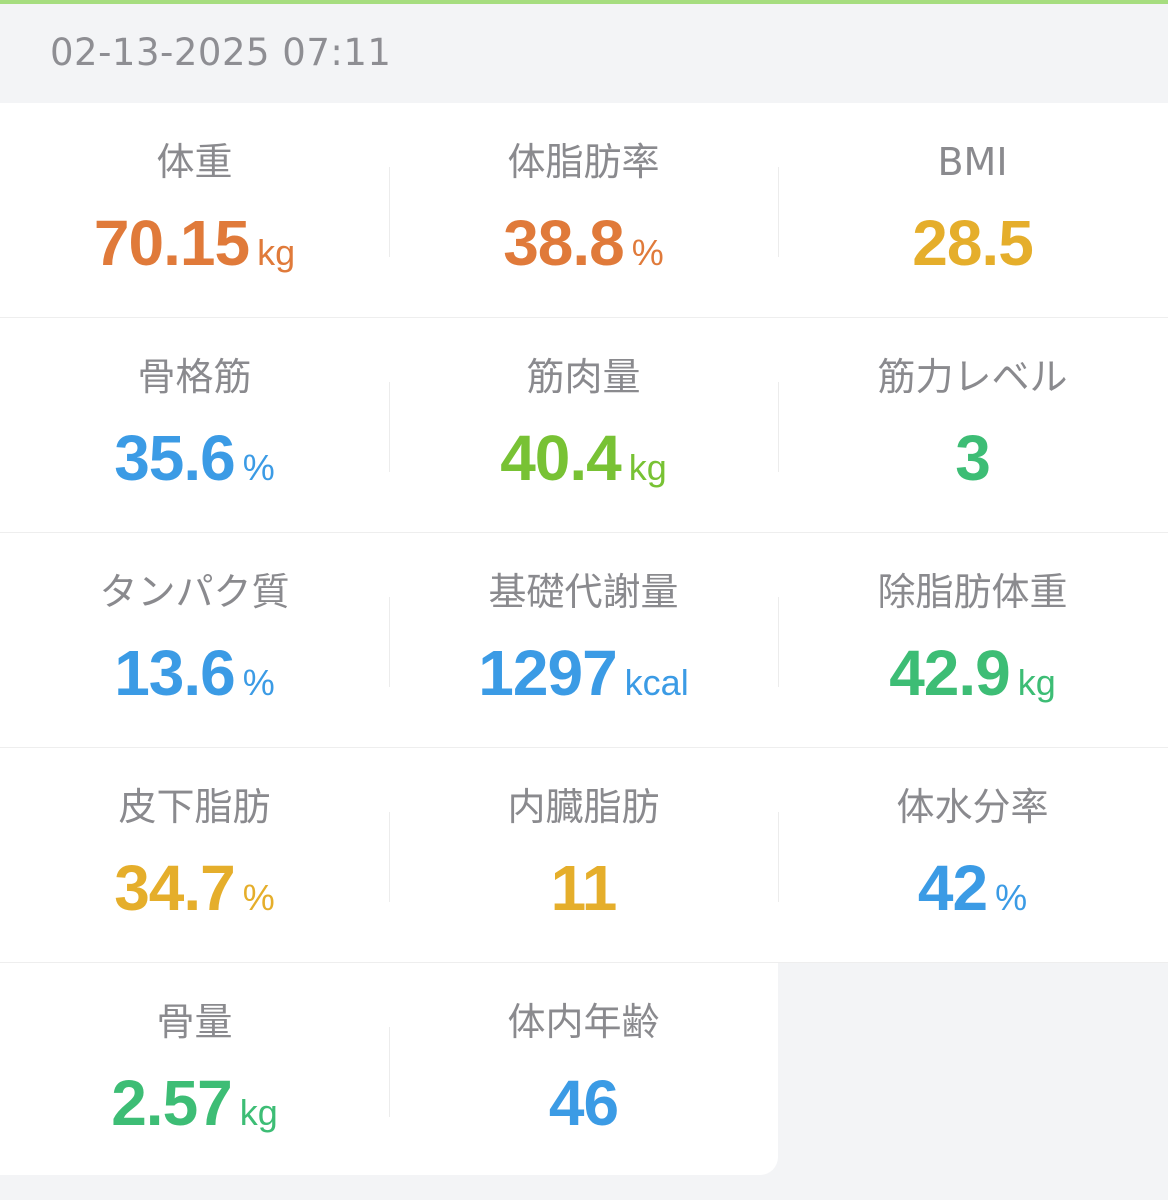 The width and height of the screenshot is (1168, 1200). I want to click on metric-value: 42.9, so click(950, 673).